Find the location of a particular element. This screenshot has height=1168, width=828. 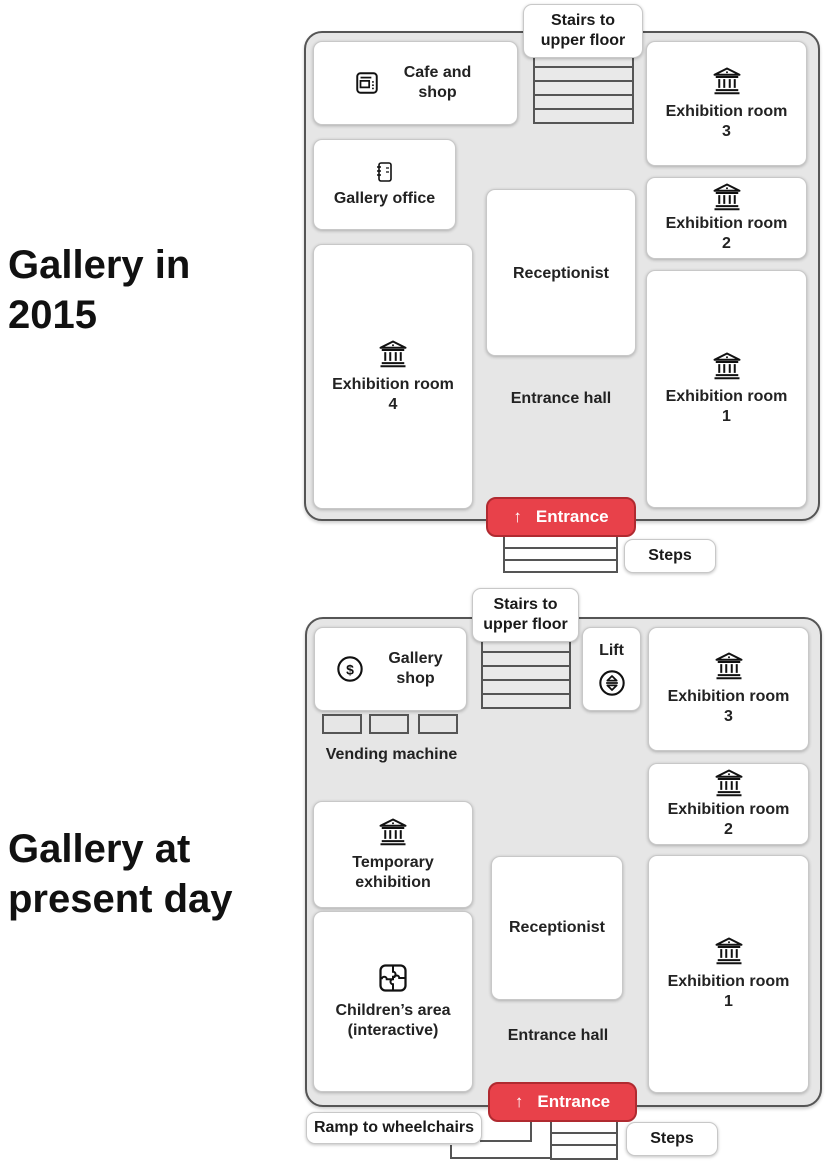

title-present: Gallery at present day is located at coordinates (120, 874).